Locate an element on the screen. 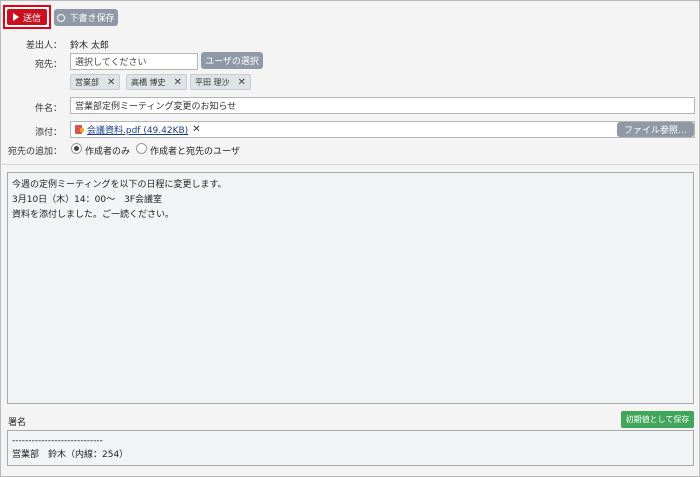 This screenshot has height=477, width=700. recipient-tag: 高橋 博史 ✕ is located at coordinates (156, 82).